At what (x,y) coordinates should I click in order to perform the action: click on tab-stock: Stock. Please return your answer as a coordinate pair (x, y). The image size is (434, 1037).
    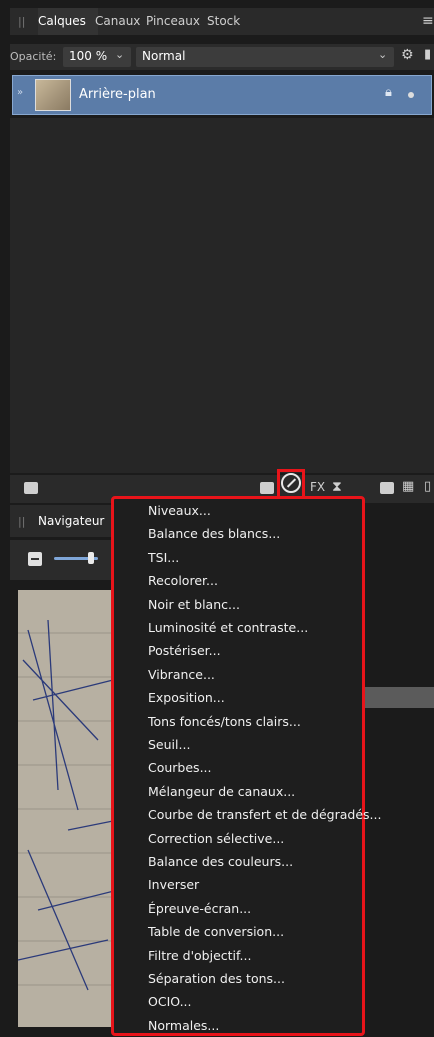
    Looking at the image, I should click on (223, 21).